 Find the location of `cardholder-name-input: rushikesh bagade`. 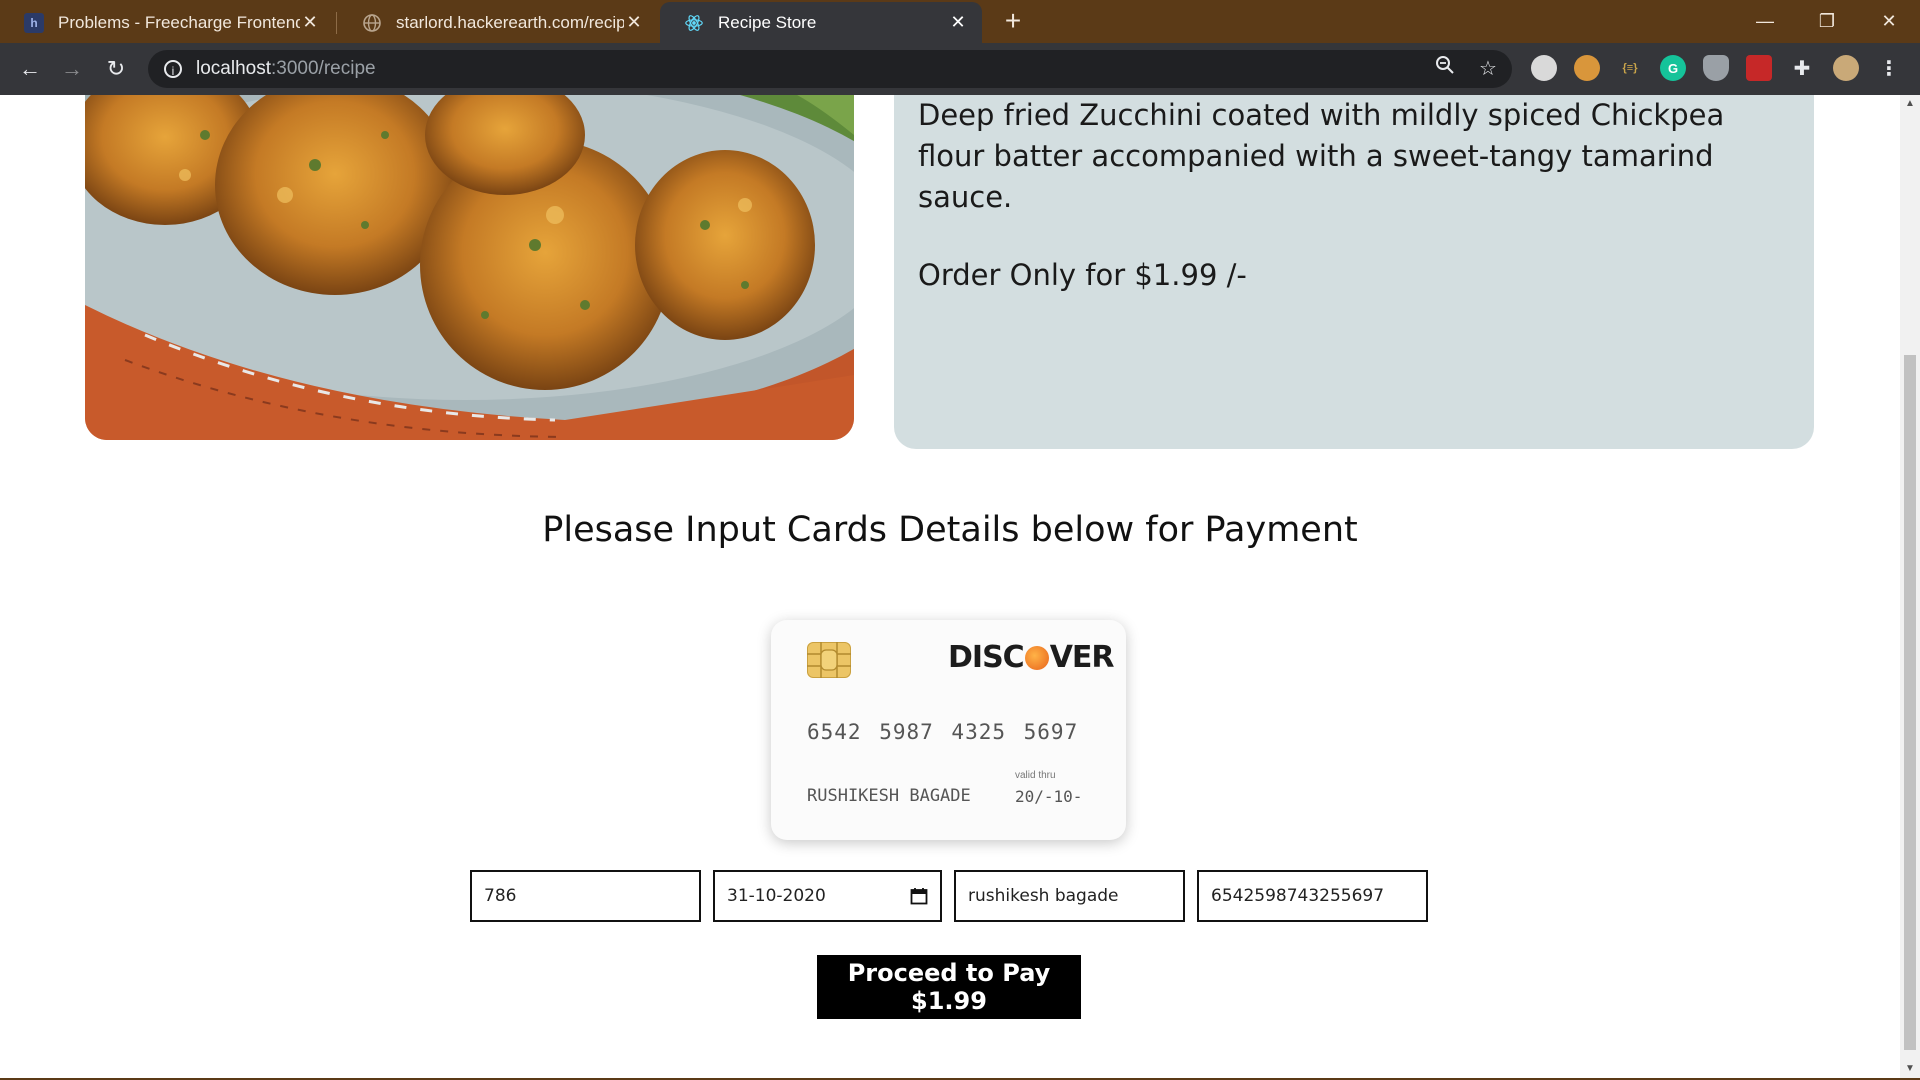

cardholder-name-input: rushikesh bagade is located at coordinates (1069, 896).